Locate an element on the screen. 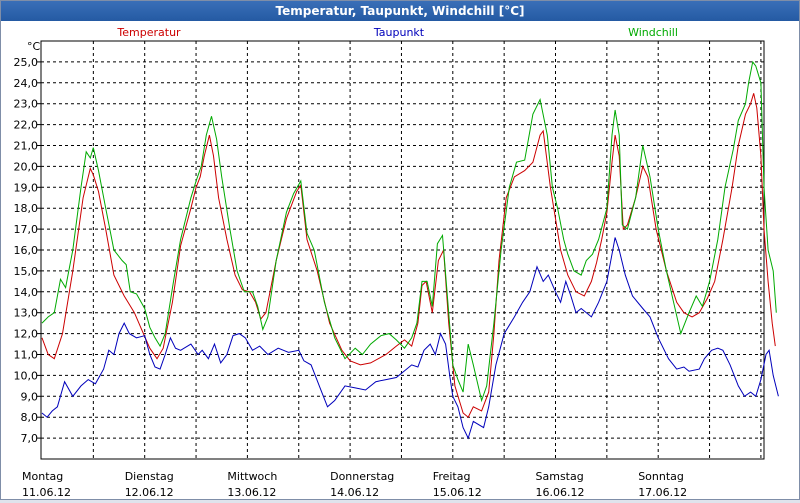  y-tick-label: 8,0 is located at coordinates (30, 417).